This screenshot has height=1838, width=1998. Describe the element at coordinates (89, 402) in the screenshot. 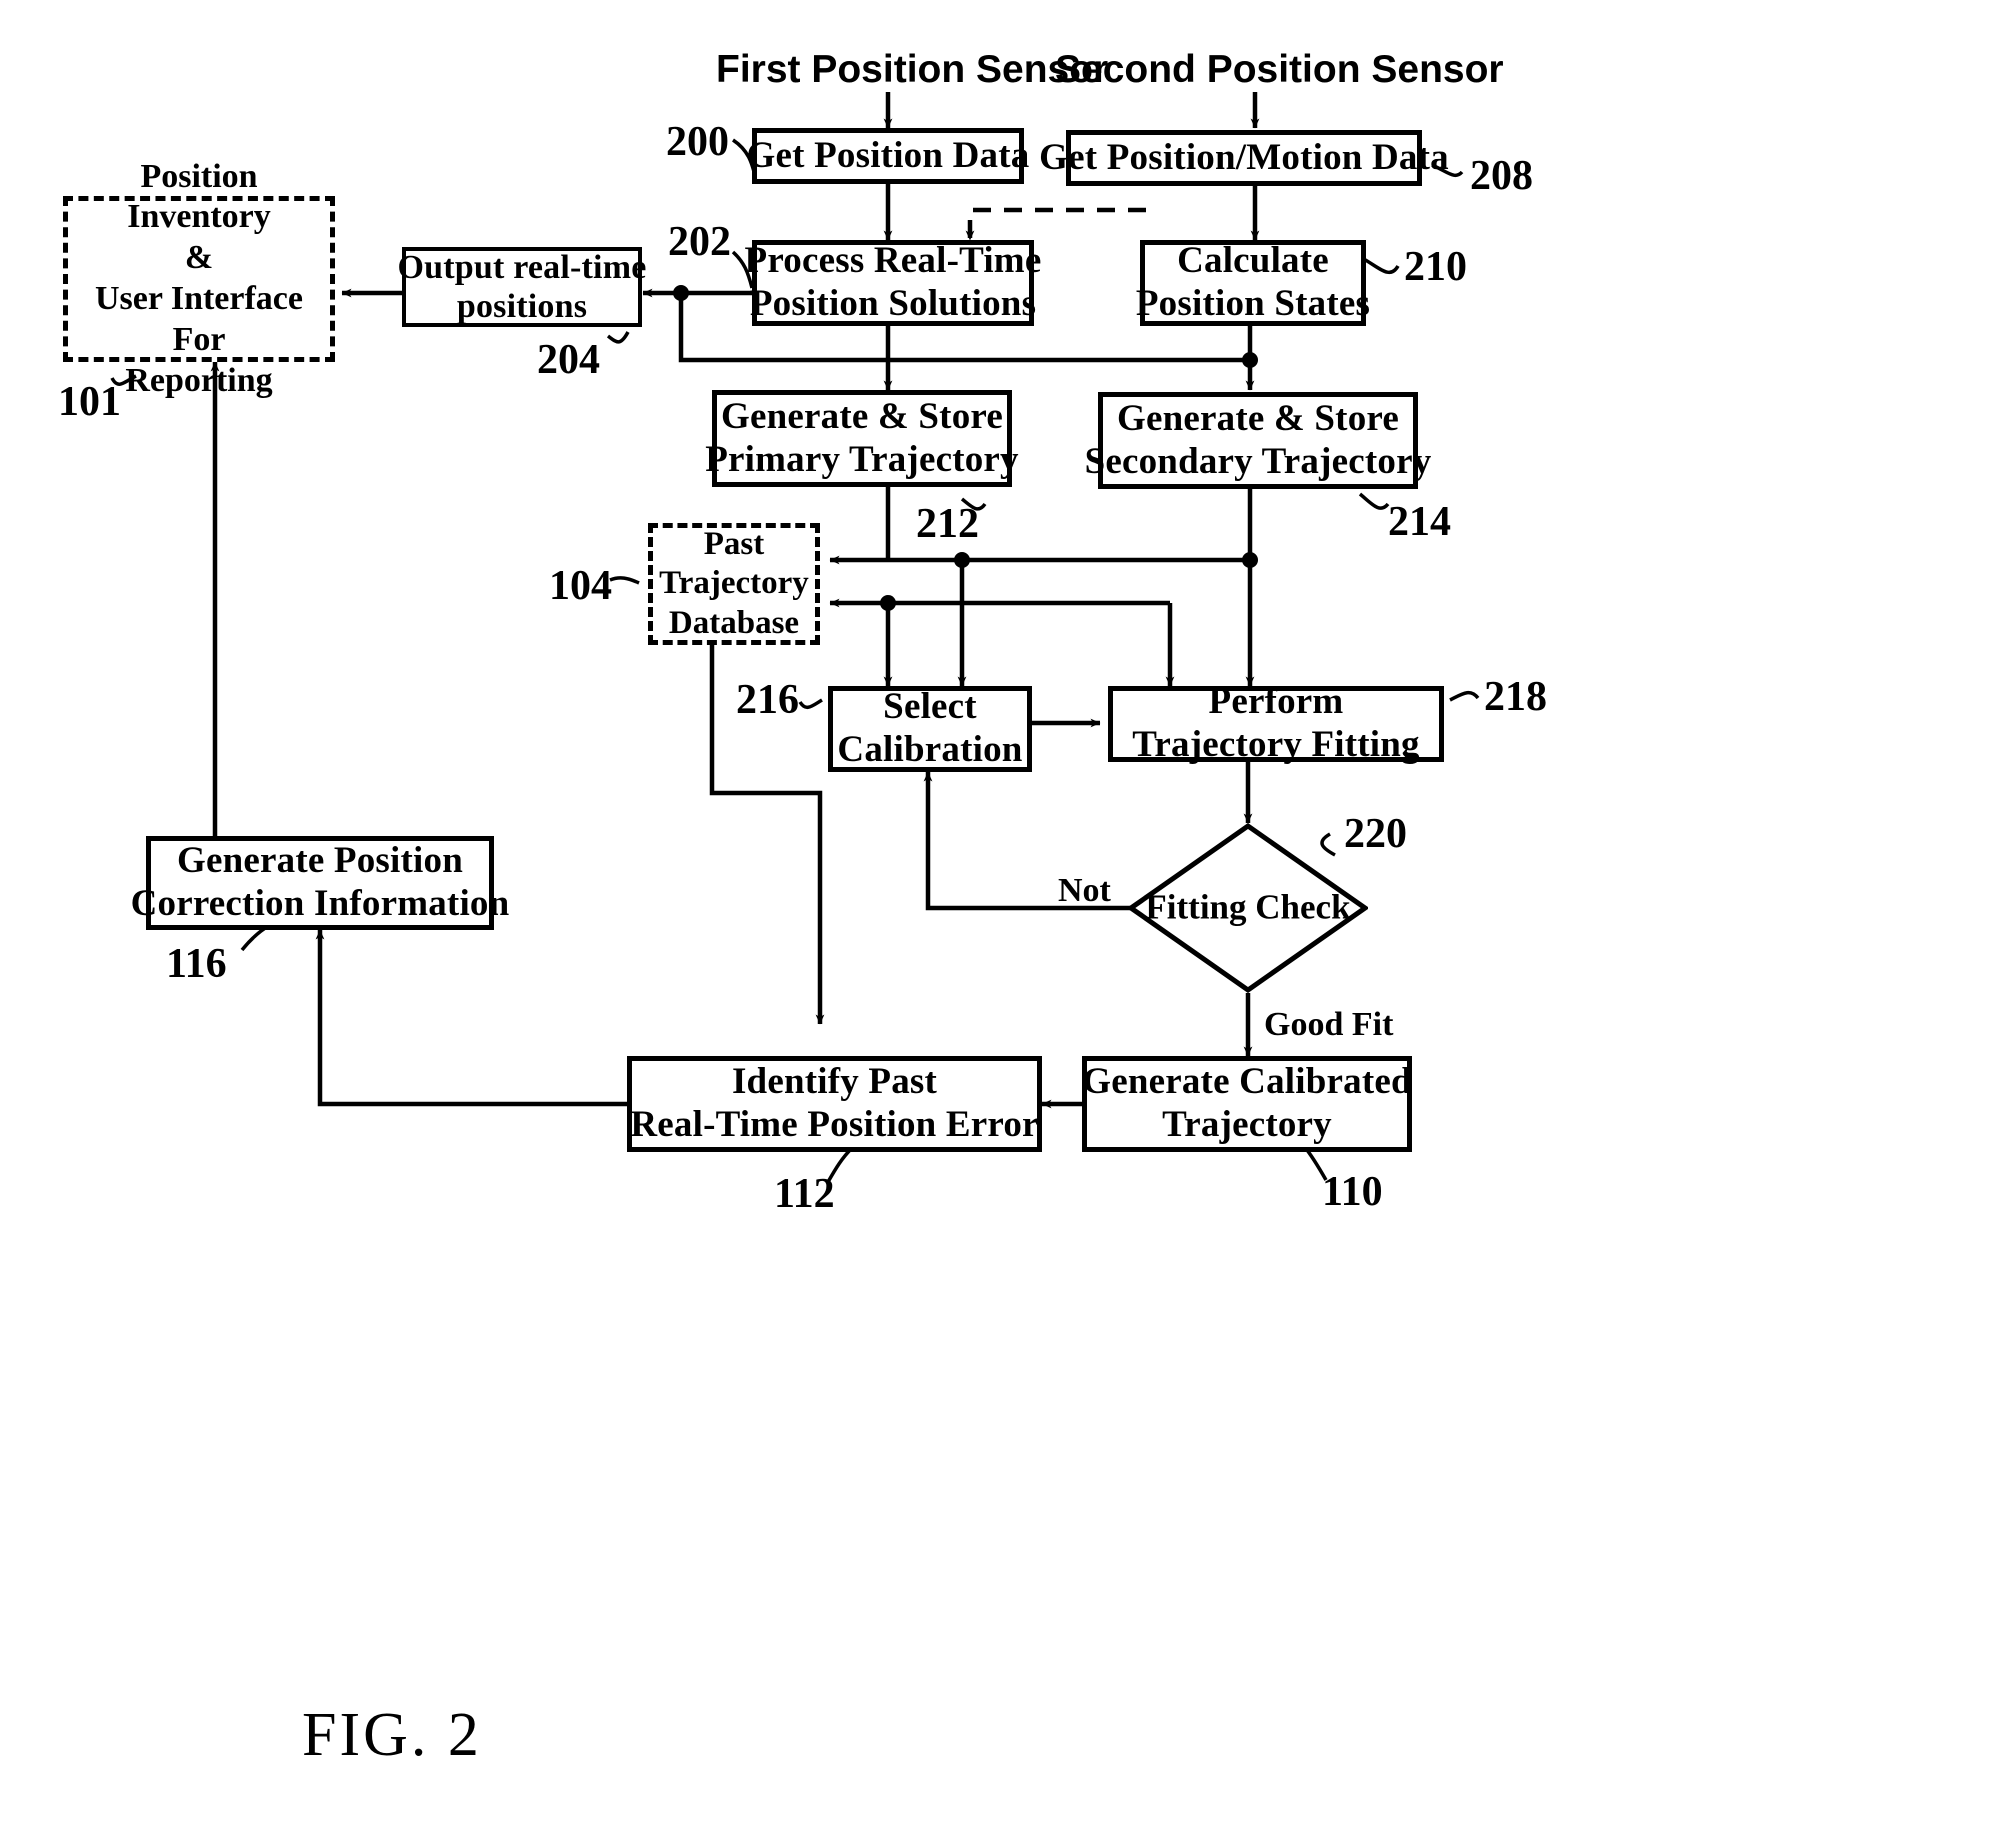

I see `ref-101: 101` at that location.